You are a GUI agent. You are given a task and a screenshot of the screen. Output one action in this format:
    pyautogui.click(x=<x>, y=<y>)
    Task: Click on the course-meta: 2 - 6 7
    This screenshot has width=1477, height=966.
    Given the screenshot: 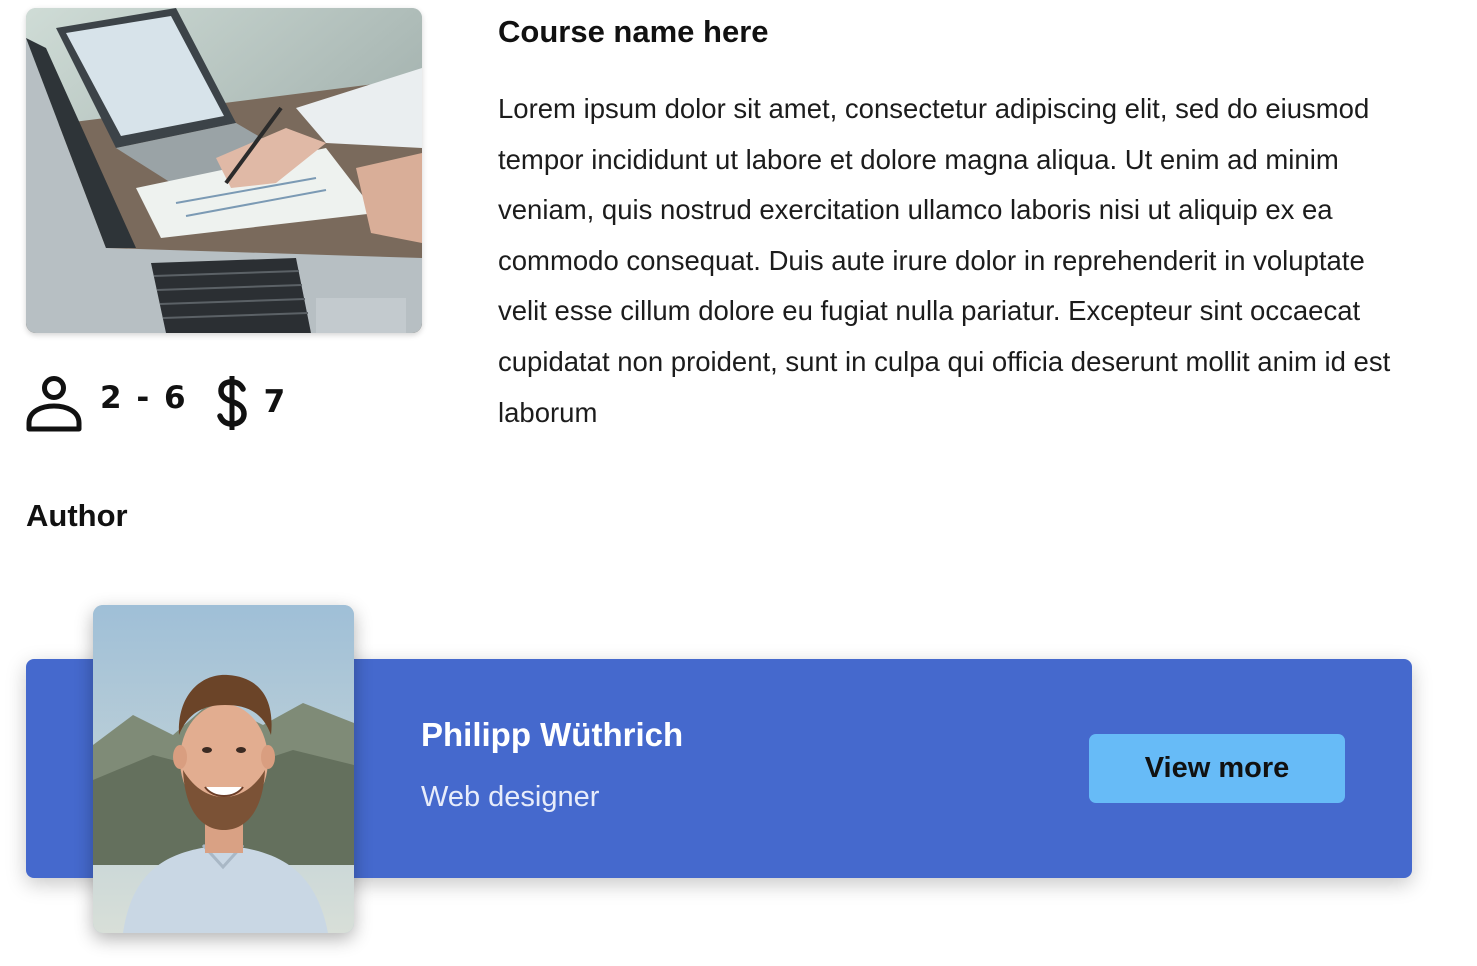 What is the action you would take?
    pyautogui.click(x=156, y=403)
    